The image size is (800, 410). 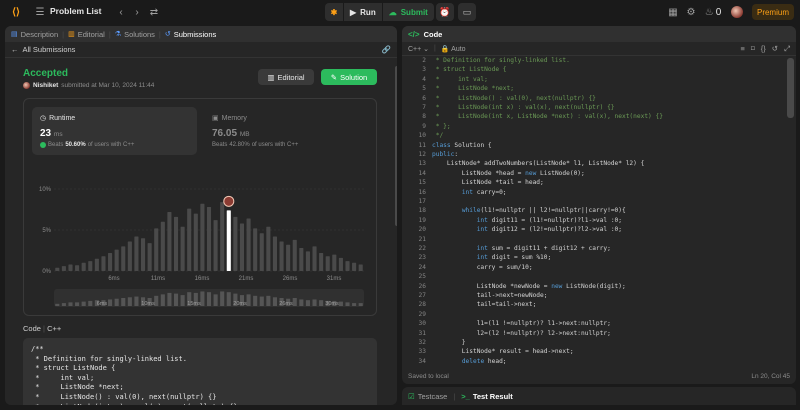 I want to click on cloud-upload-icon: ☁, so click(x=392, y=12).